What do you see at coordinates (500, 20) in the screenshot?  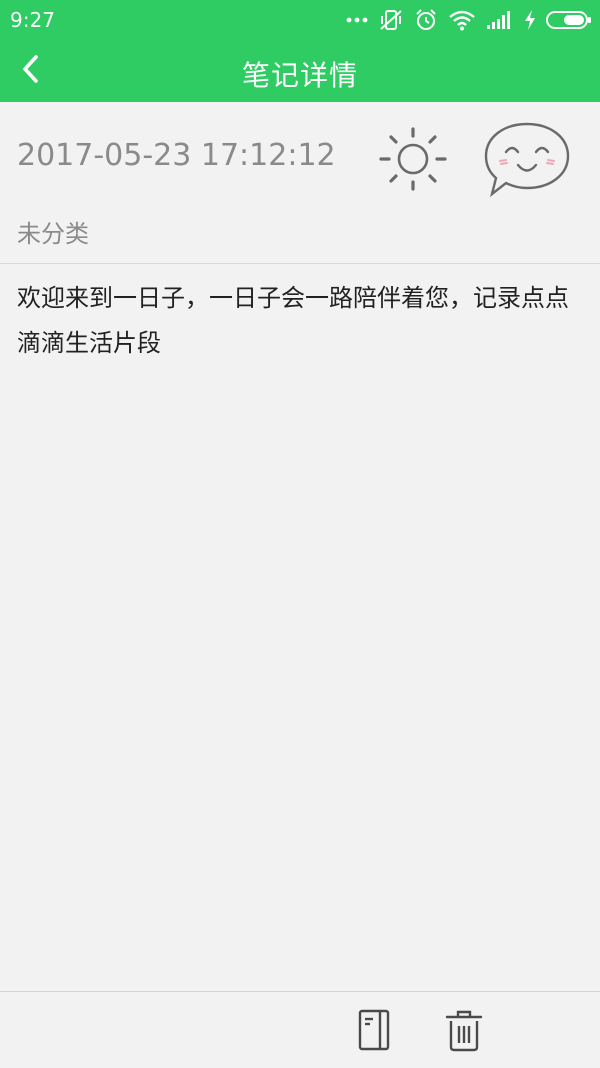 I see `signal-icon` at bounding box center [500, 20].